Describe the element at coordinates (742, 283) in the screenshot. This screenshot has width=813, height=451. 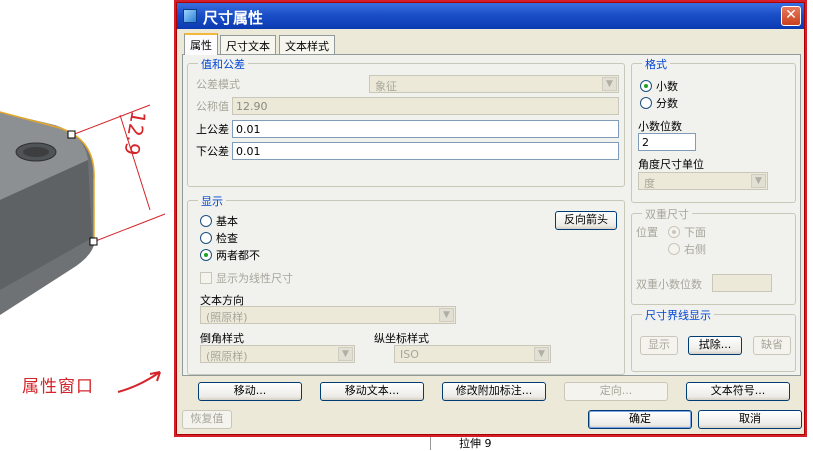
I see `dual-decimals-field` at that location.